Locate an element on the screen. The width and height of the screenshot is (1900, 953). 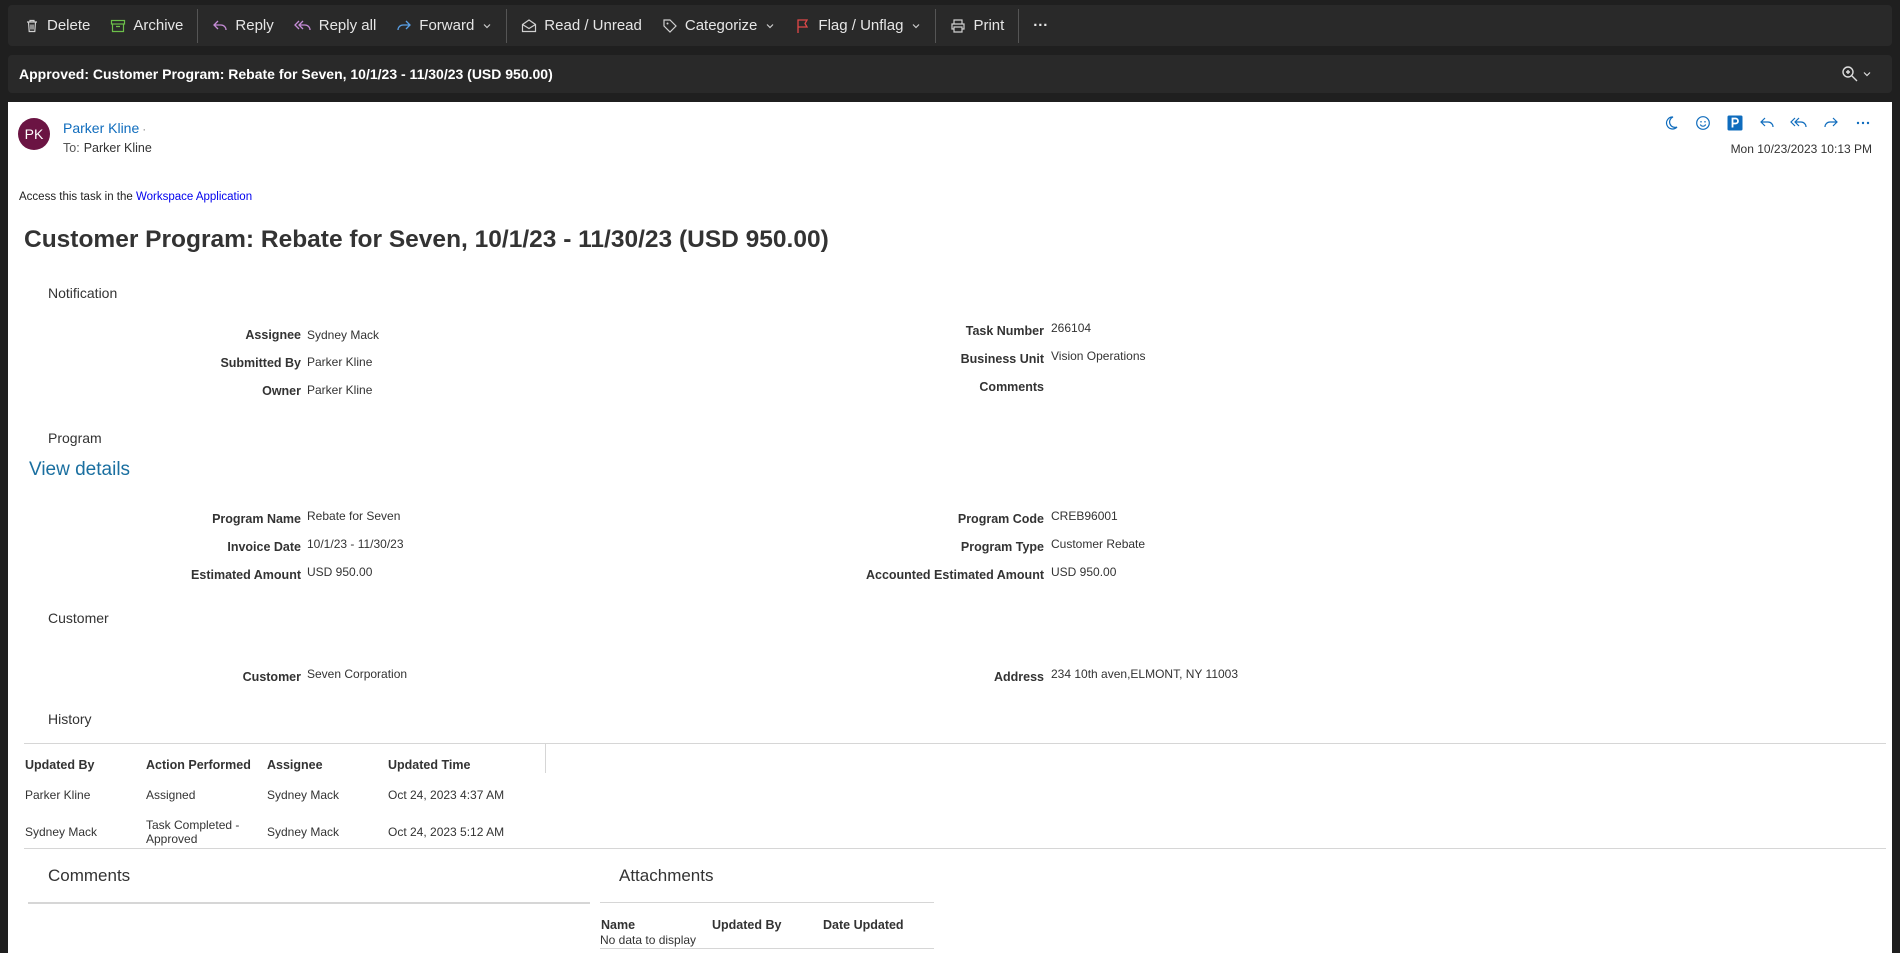
printer-icon is located at coordinates (958, 25).